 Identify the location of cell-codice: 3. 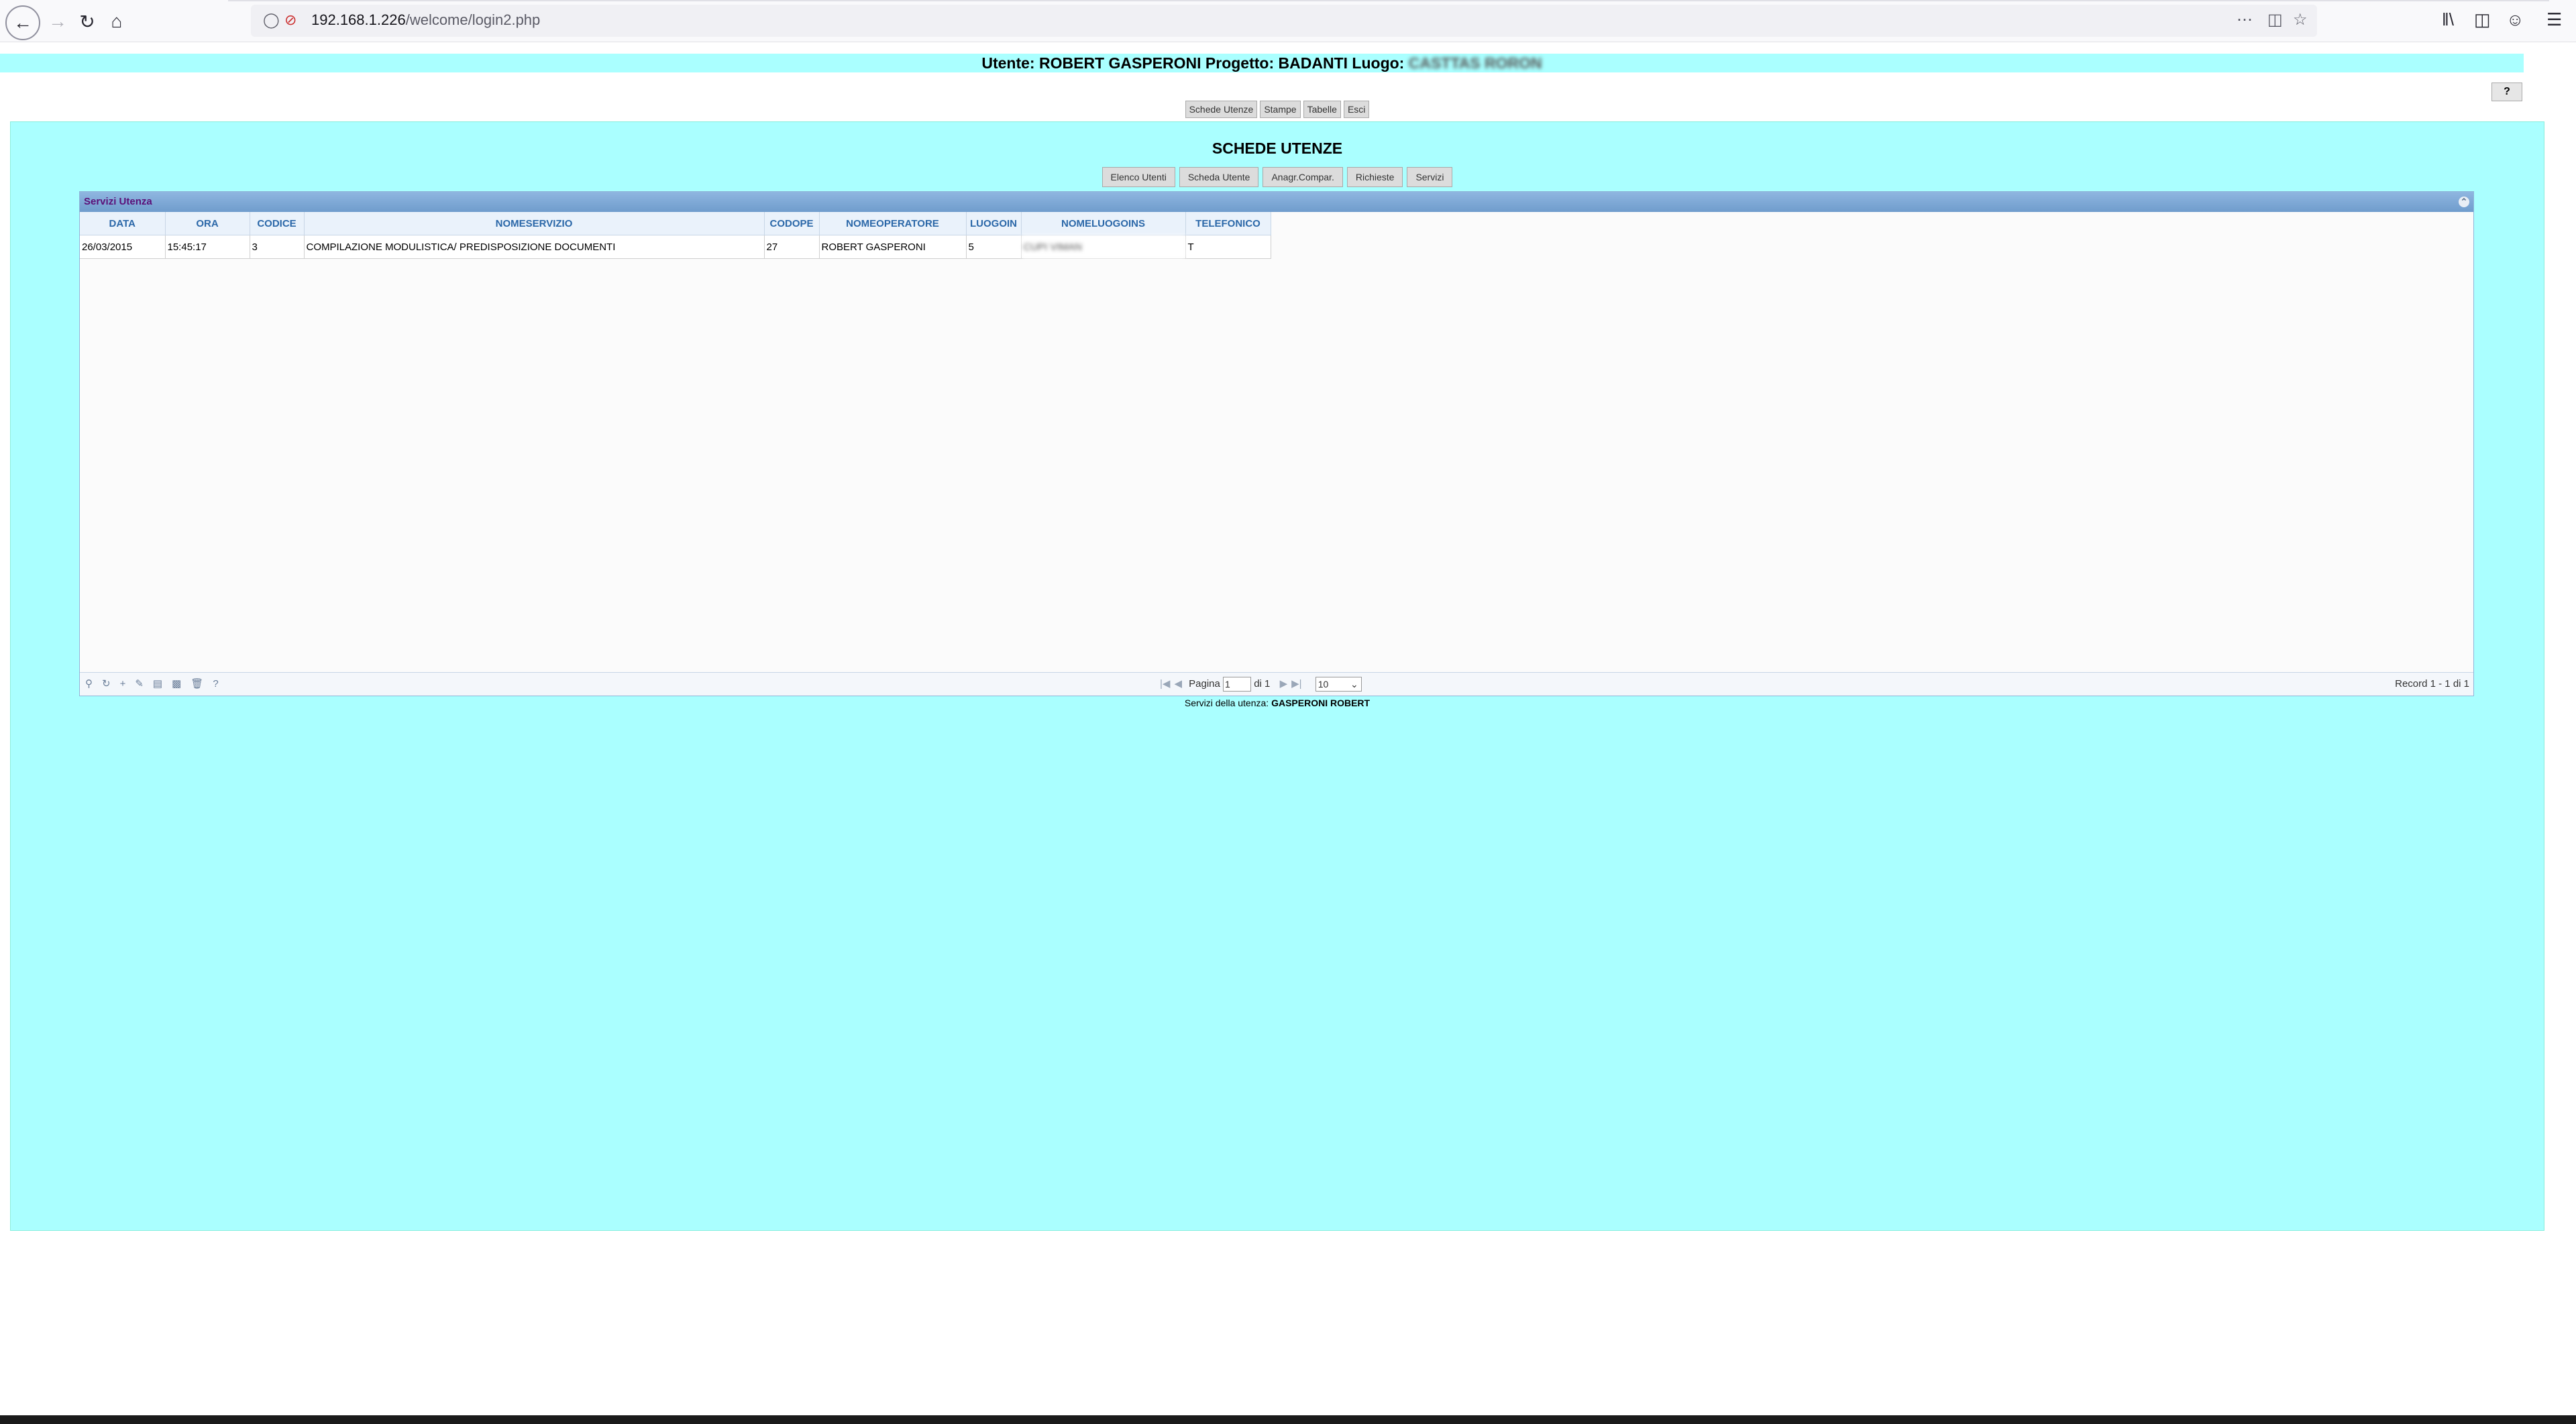
(277, 247).